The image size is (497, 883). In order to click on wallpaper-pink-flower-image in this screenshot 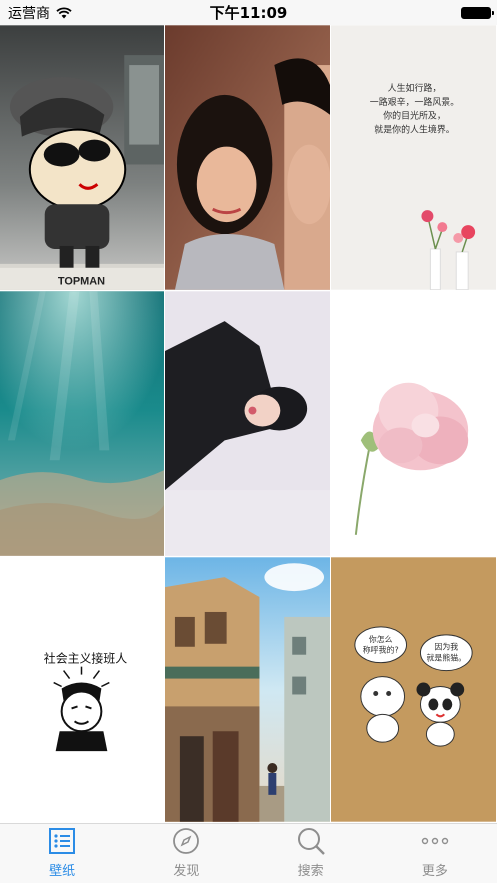, I will do `click(413, 423)`.